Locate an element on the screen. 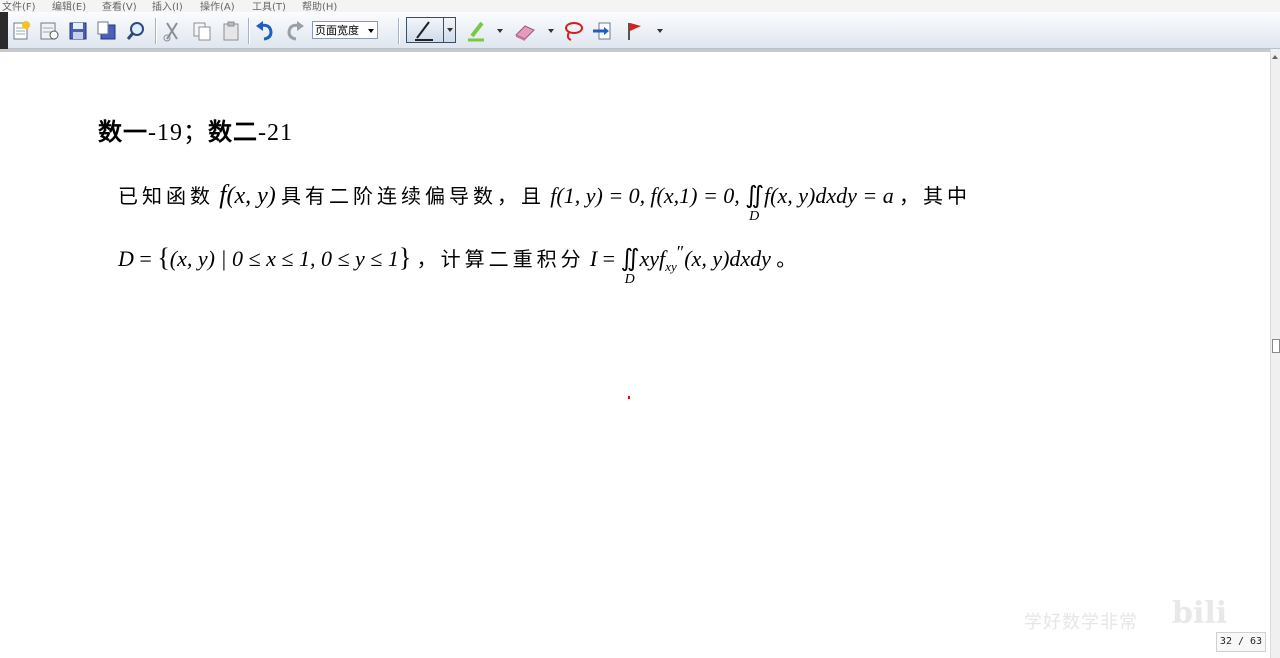  problem-text: 具有二阶连续偏导数，且 is located at coordinates (413, 196).